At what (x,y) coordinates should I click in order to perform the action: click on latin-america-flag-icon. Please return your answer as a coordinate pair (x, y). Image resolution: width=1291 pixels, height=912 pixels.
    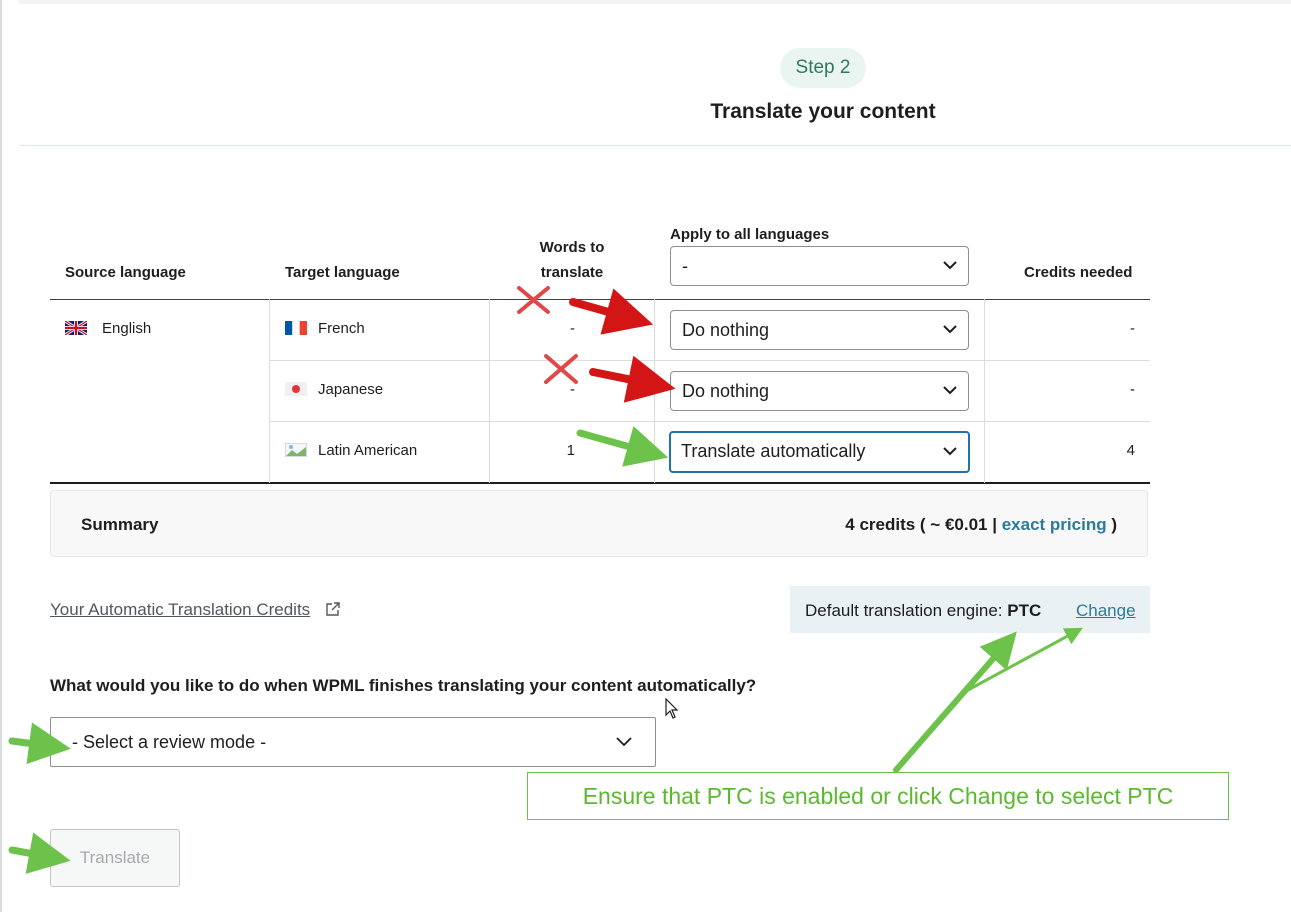
    Looking at the image, I should click on (296, 450).